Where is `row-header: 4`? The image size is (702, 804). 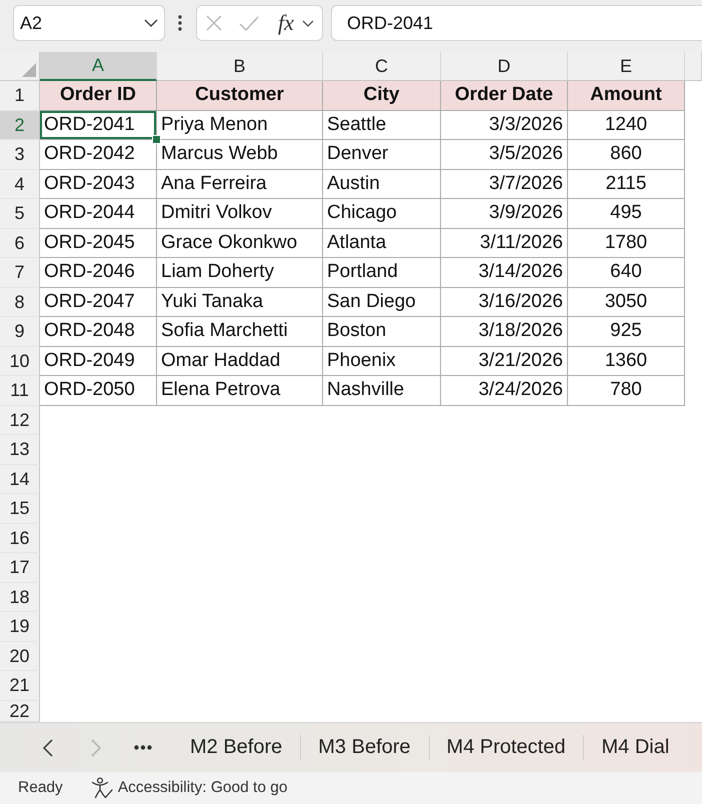
row-header: 4 is located at coordinates (20, 184).